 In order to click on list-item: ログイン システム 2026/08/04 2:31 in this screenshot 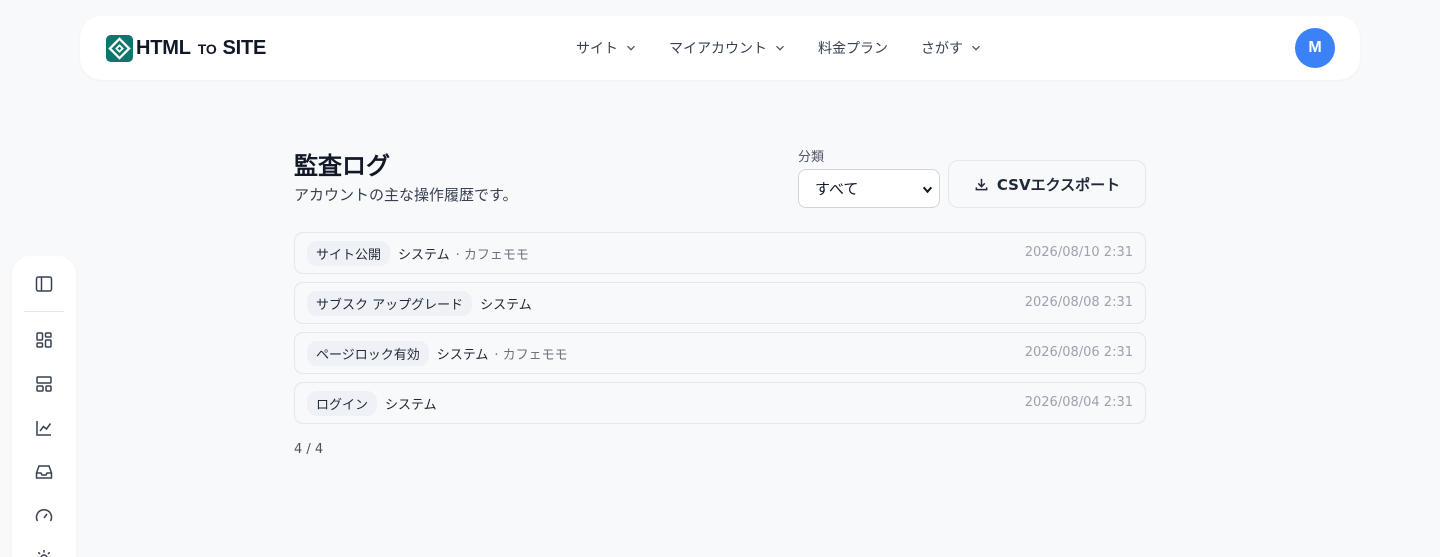, I will do `click(720, 403)`.